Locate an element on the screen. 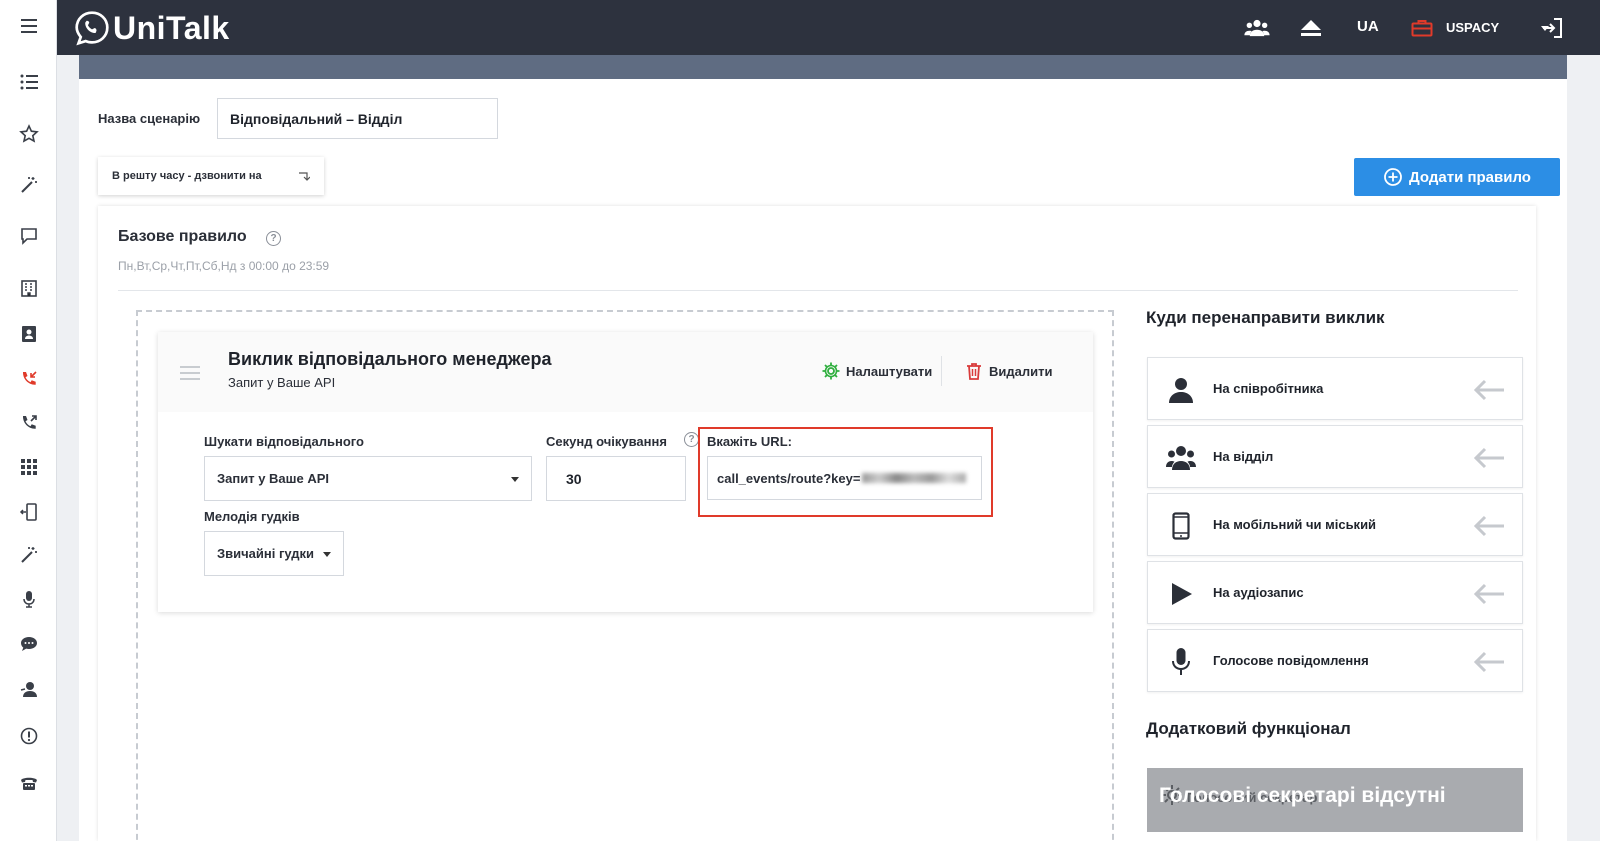  list-icon is located at coordinates (28, 82).